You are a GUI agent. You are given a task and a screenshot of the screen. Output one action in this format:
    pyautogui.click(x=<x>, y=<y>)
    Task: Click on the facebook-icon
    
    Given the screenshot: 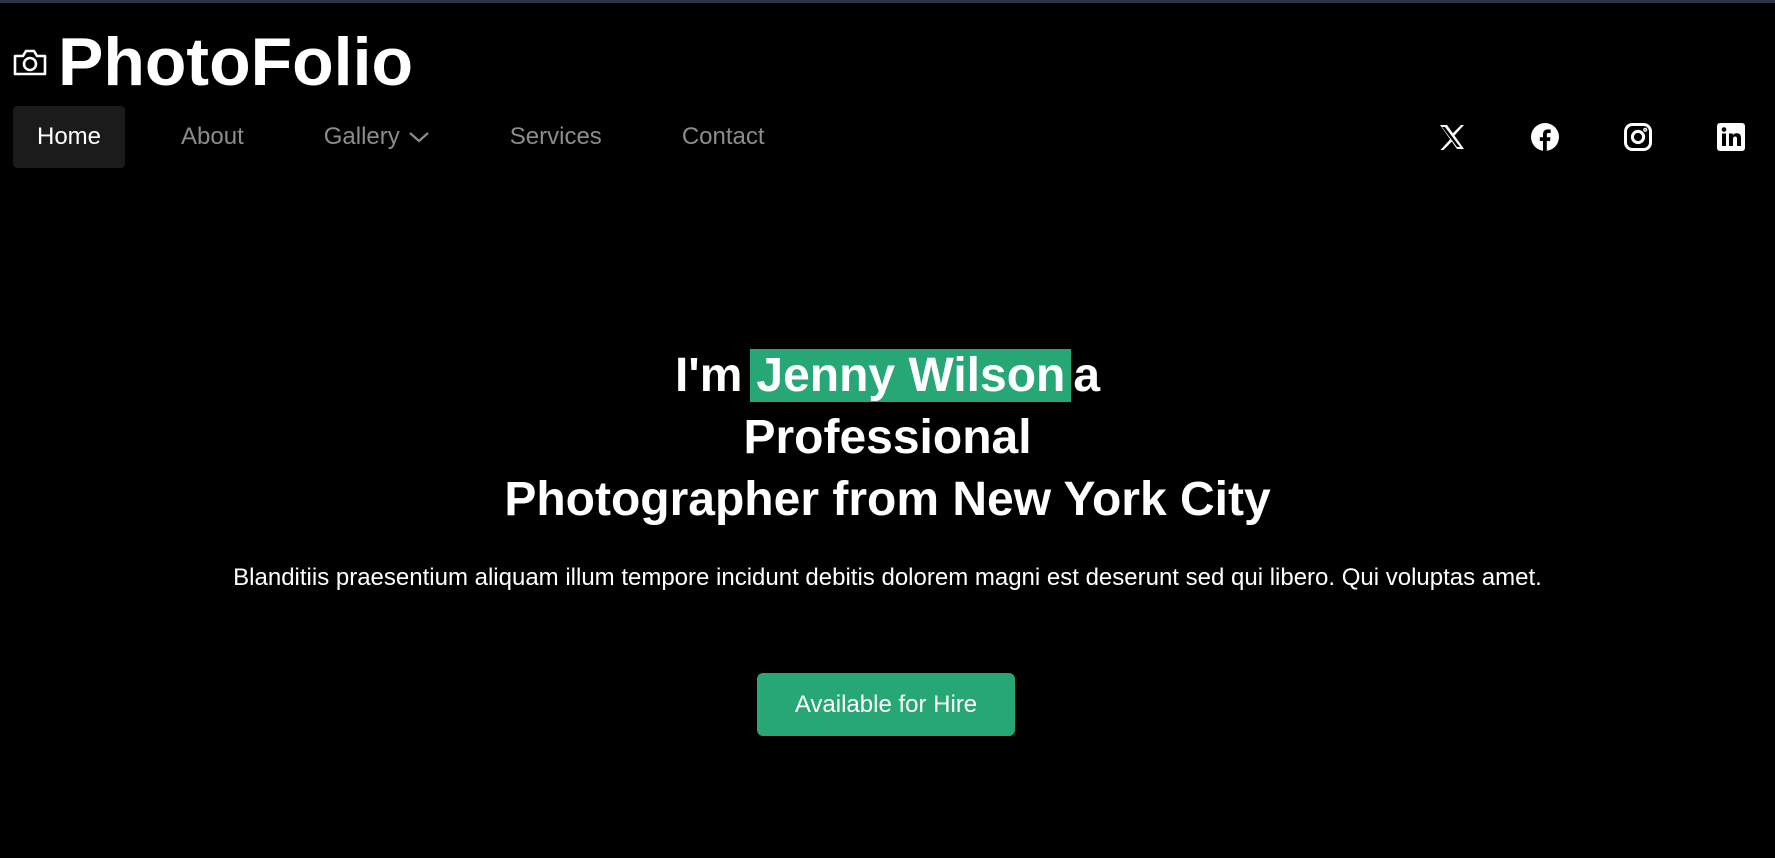 What is the action you would take?
    pyautogui.click(x=1545, y=137)
    